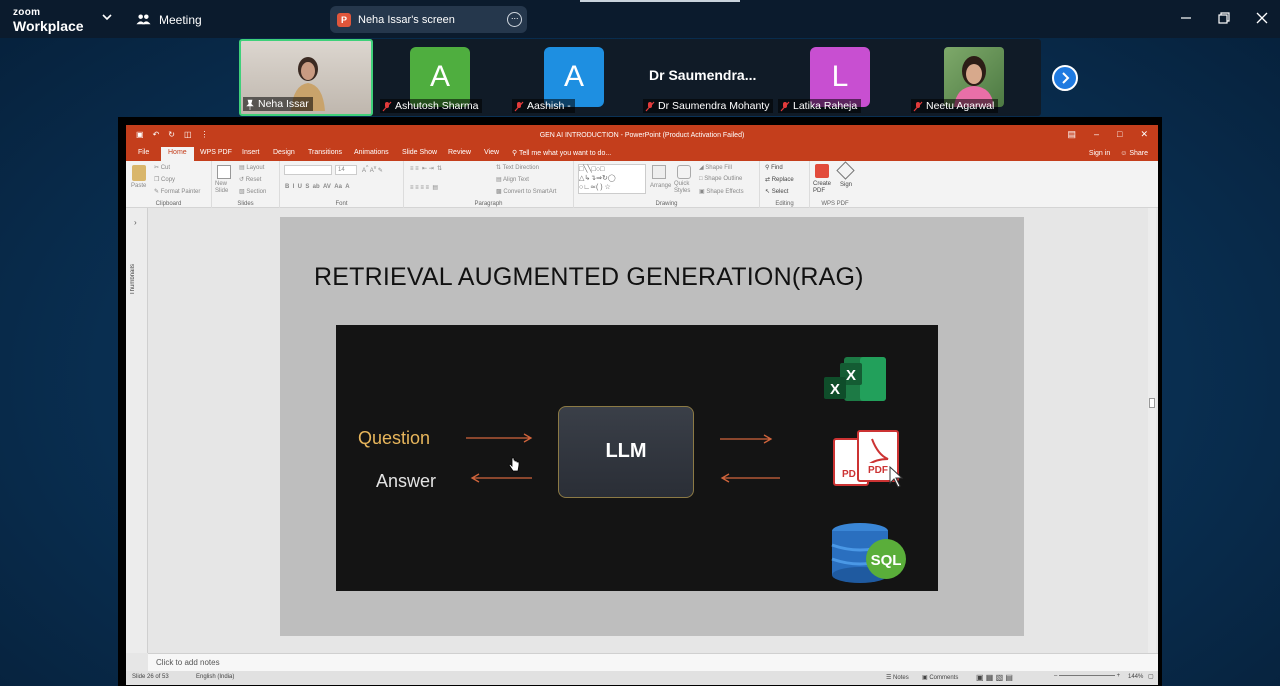 Image resolution: width=1280 pixels, height=686 pixels. Describe the element at coordinates (626, 452) in the screenshot. I see `llm-box: LLM` at that location.